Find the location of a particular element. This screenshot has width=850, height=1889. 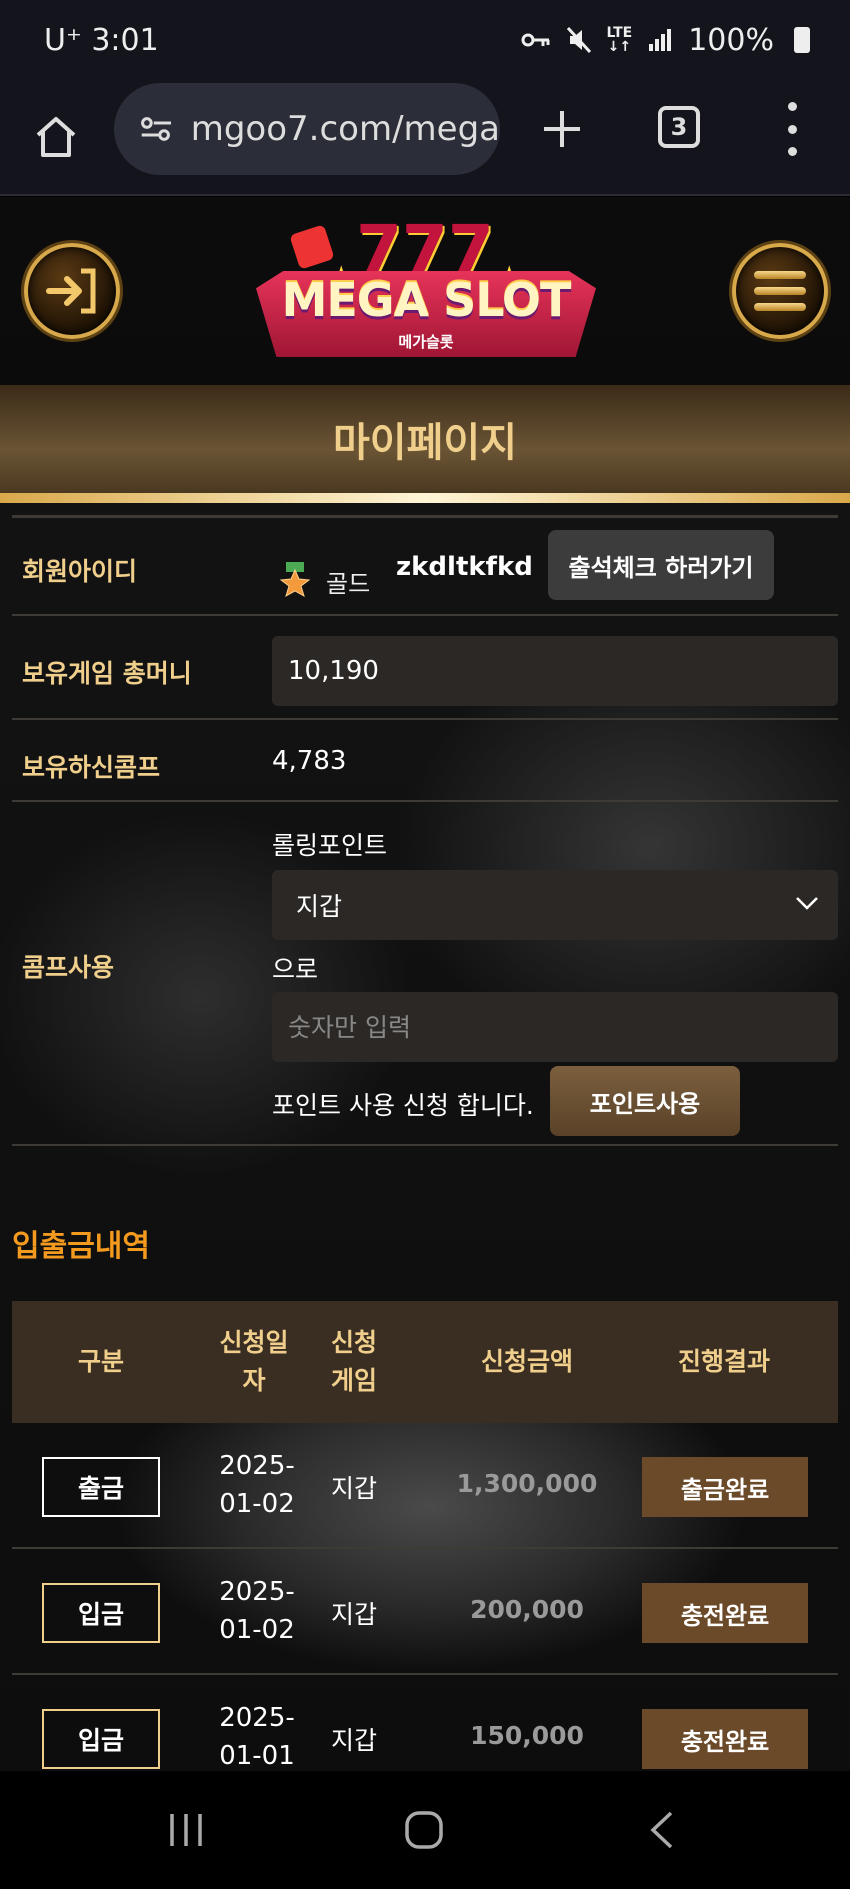

hamburger-menu-button is located at coordinates (780, 291).